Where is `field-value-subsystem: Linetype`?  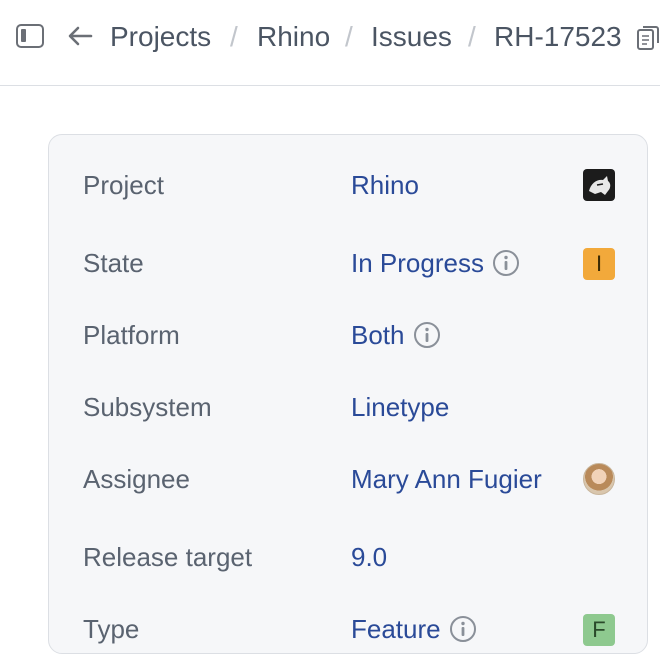 field-value-subsystem: Linetype is located at coordinates (400, 407).